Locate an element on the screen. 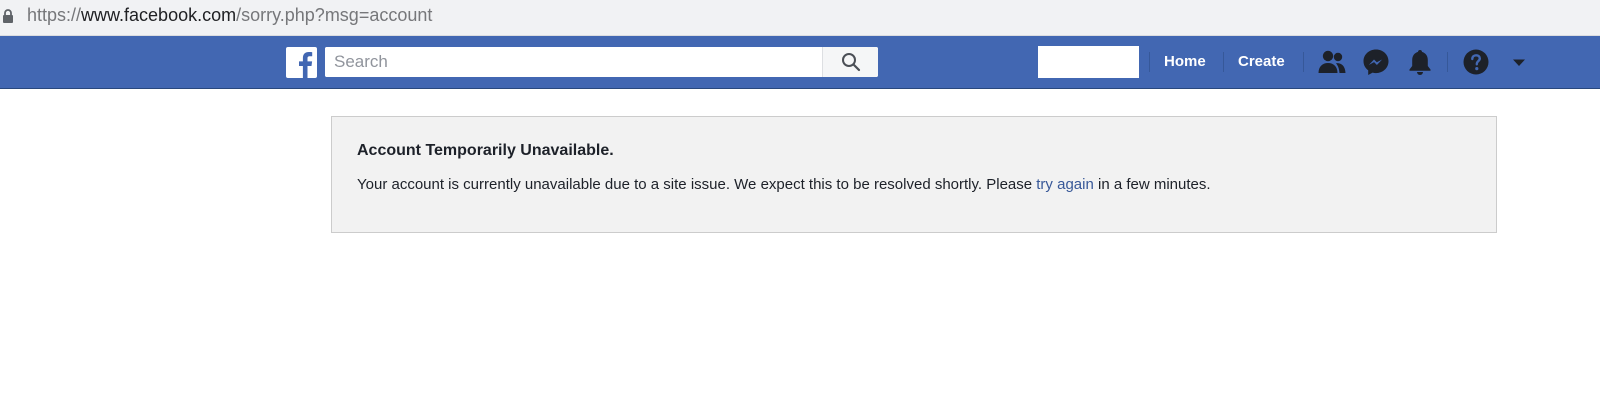  top-navigation-bar: Home Create is located at coordinates (800, 62).